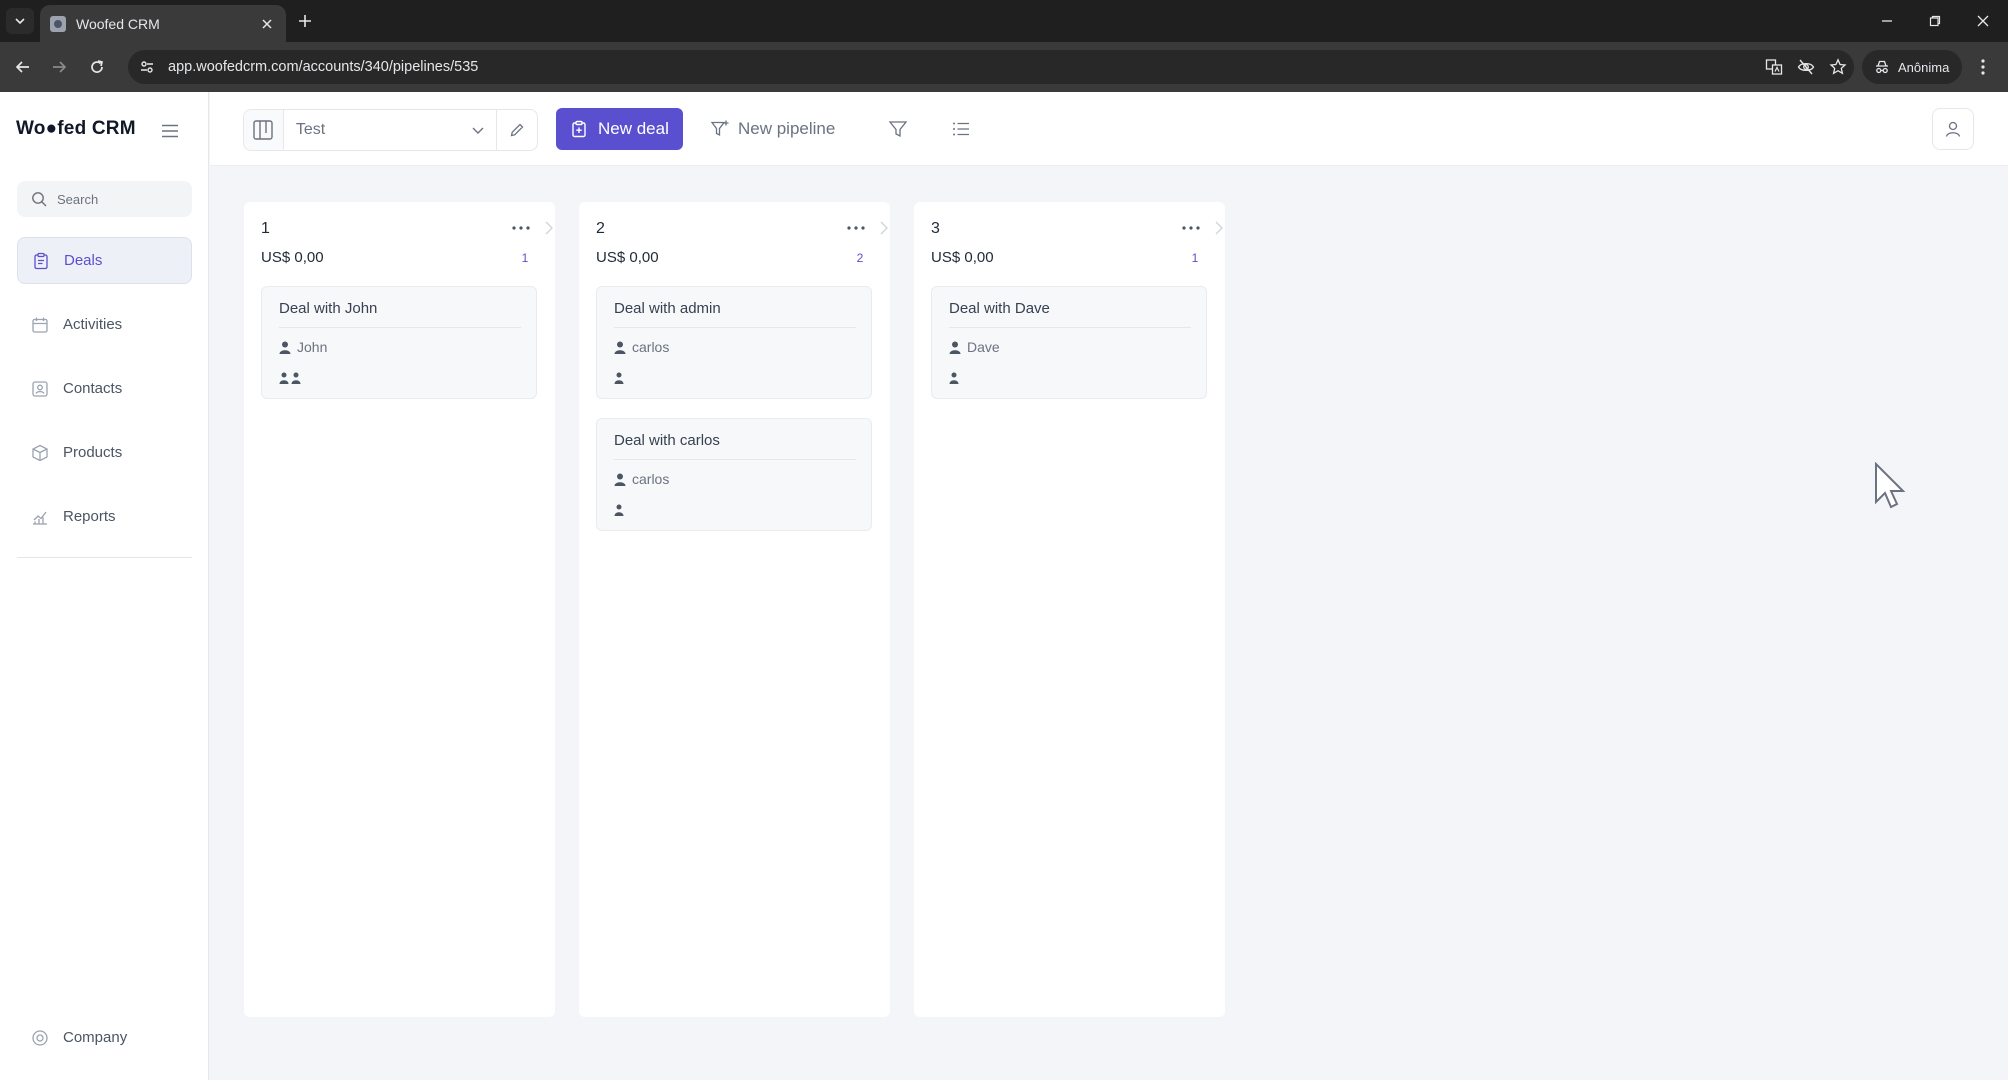 The width and height of the screenshot is (2008, 1080). I want to click on sidebar-item-reports: Reports, so click(104, 516).